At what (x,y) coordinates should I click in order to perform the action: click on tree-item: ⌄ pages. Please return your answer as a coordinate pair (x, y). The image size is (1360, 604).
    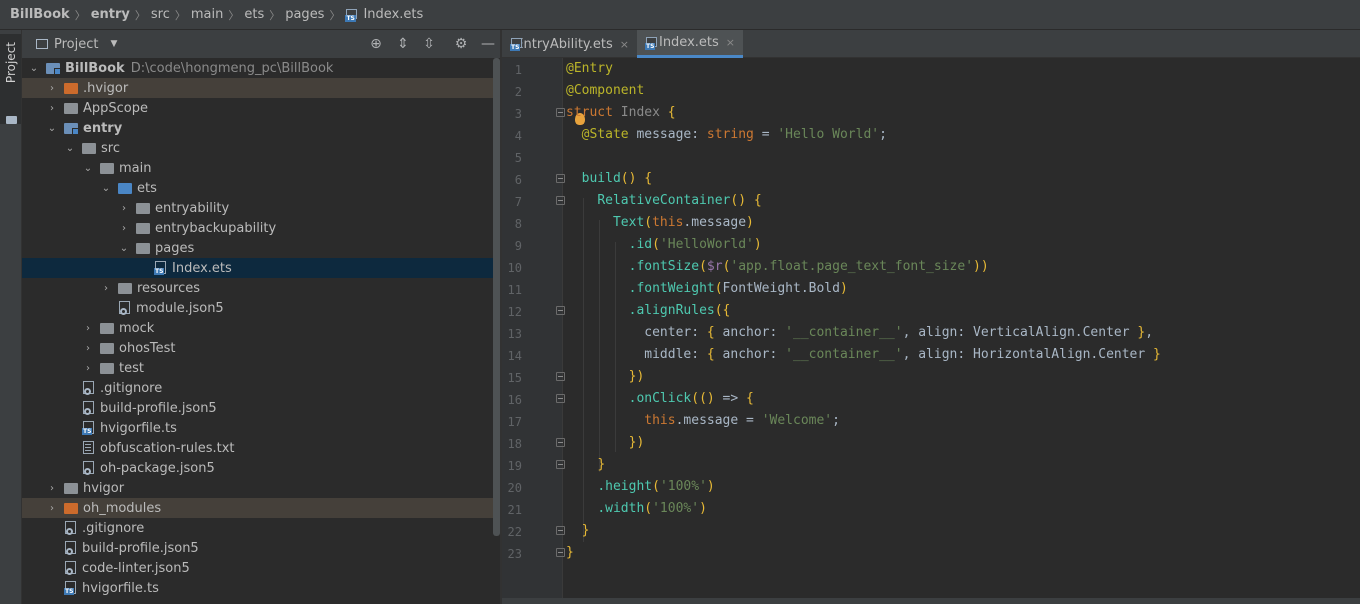
    Looking at the image, I should click on (261, 248).